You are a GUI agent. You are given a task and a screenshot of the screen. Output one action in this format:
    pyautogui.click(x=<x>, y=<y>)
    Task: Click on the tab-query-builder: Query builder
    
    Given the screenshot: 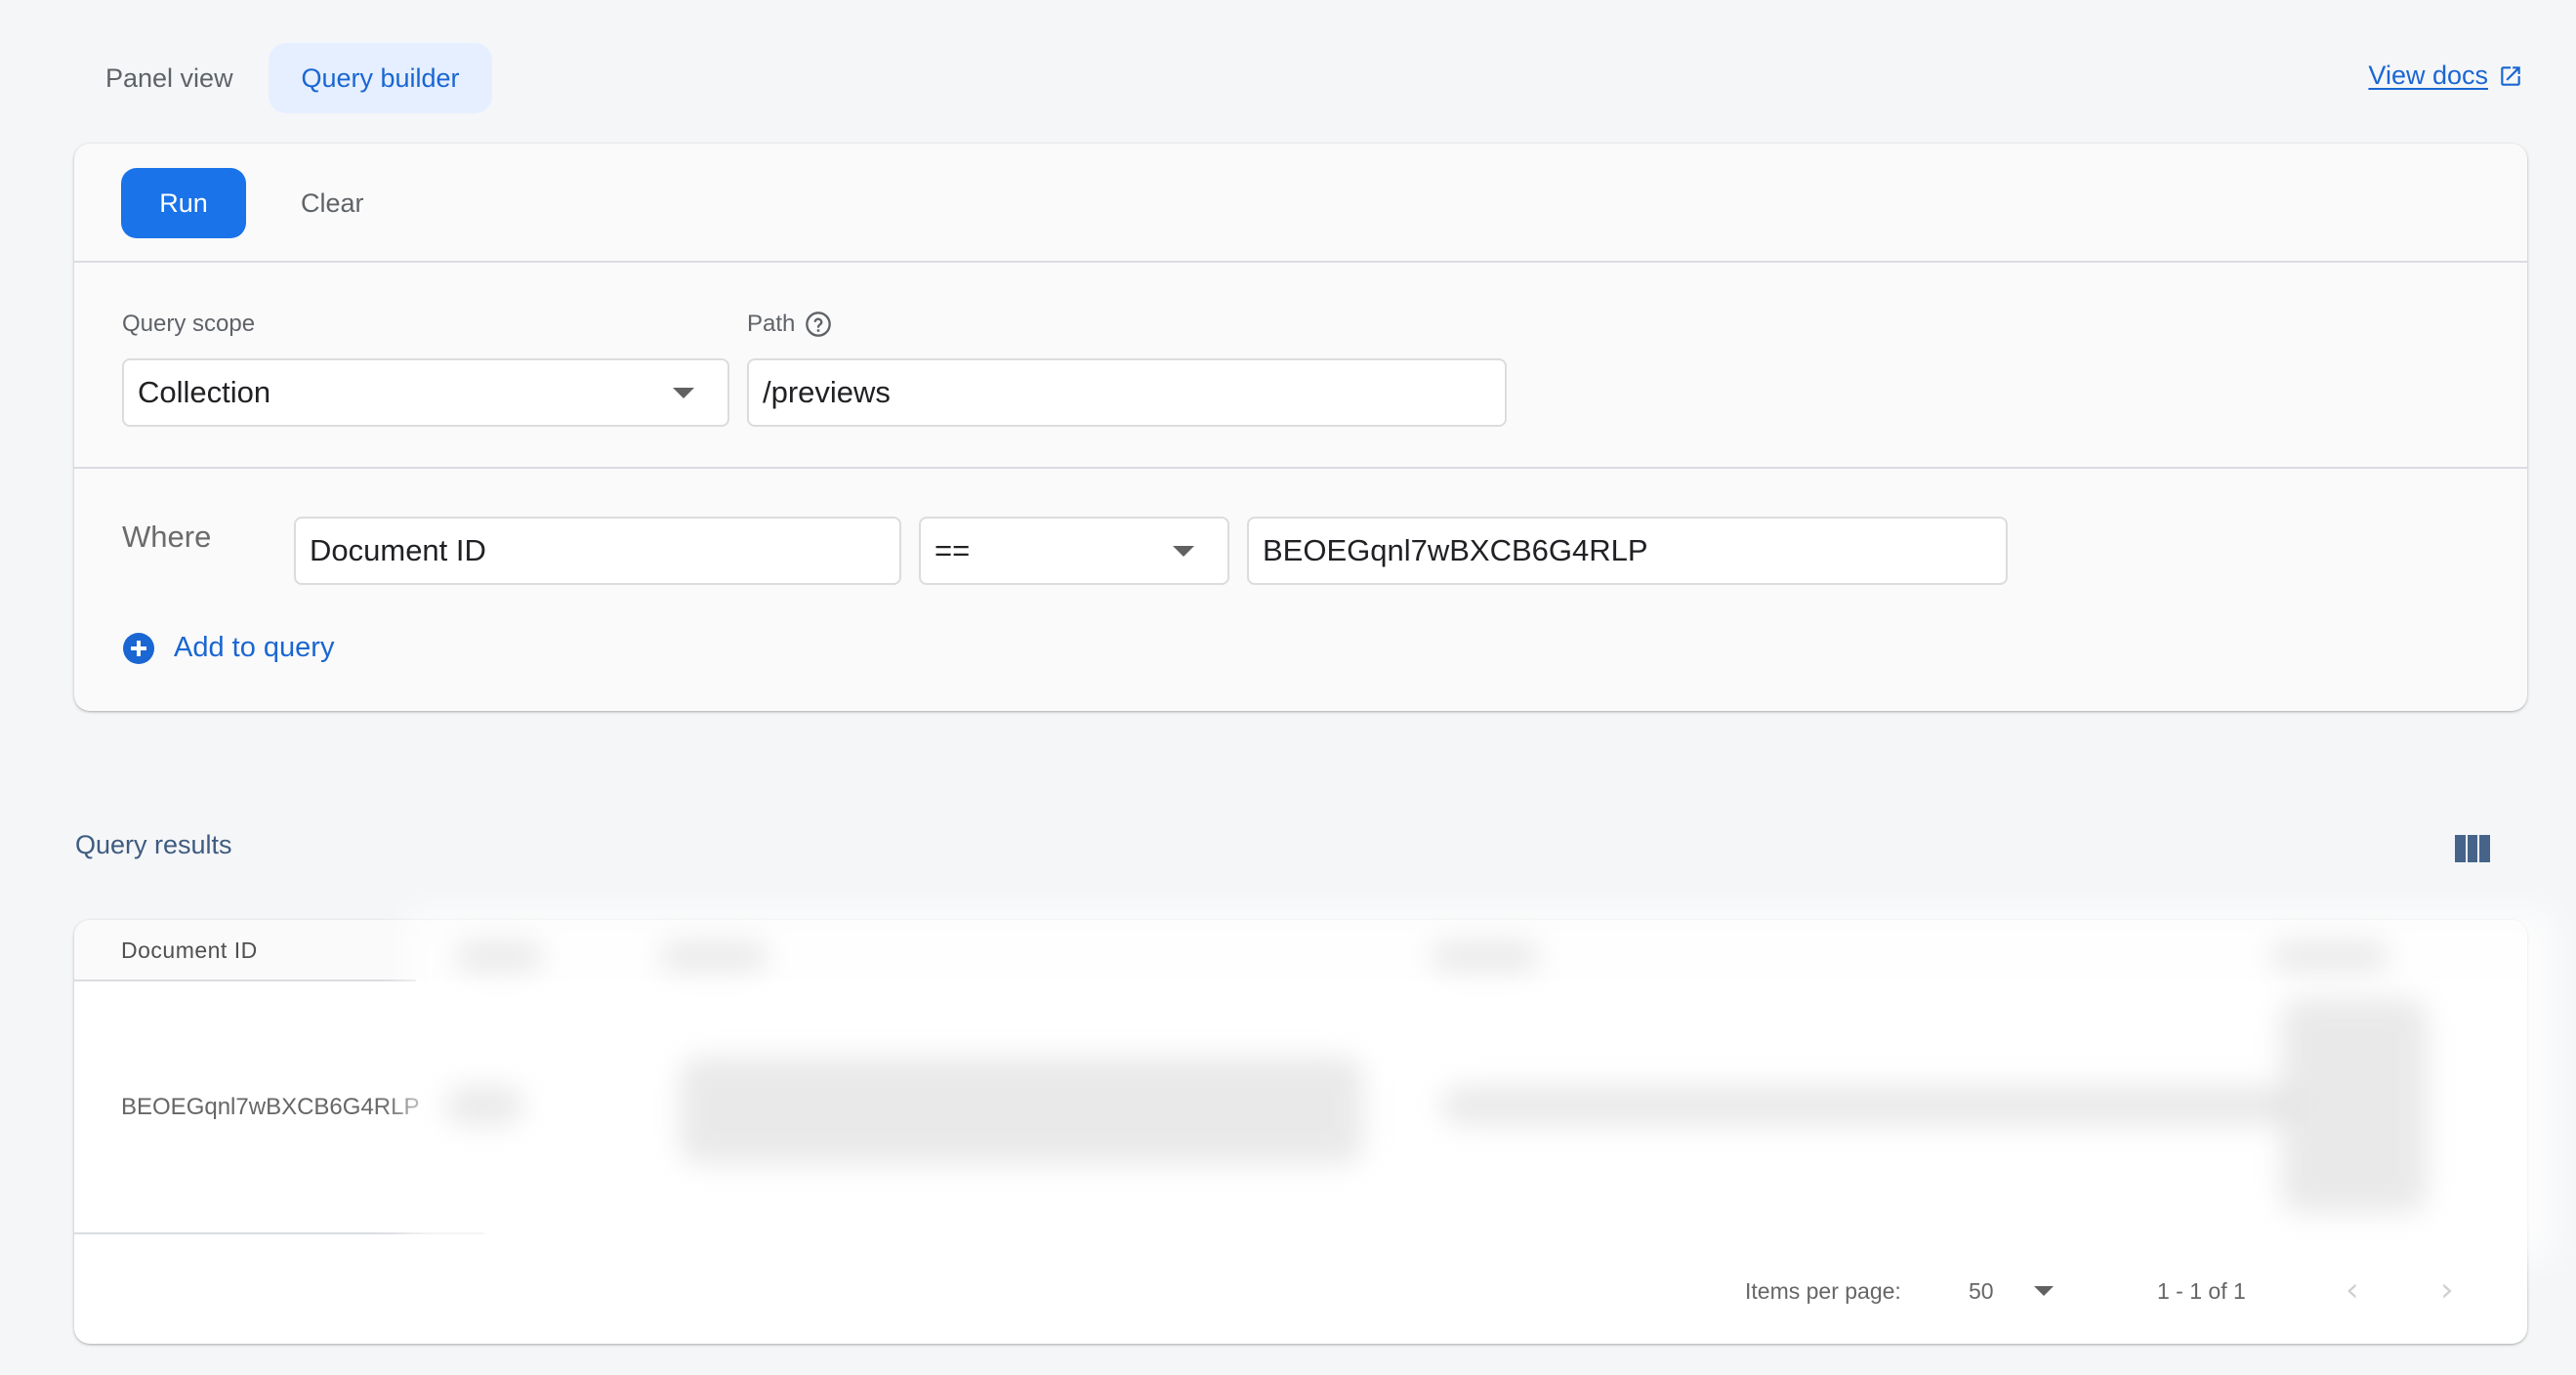 What is the action you would take?
    pyautogui.click(x=380, y=78)
    